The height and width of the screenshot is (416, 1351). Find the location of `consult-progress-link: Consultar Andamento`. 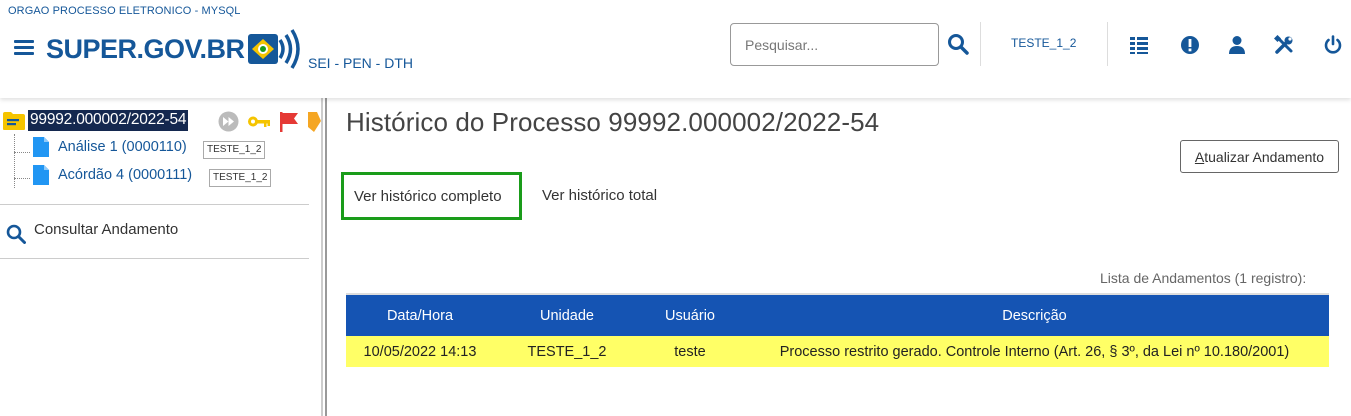

consult-progress-link: Consultar Andamento is located at coordinates (154, 230).